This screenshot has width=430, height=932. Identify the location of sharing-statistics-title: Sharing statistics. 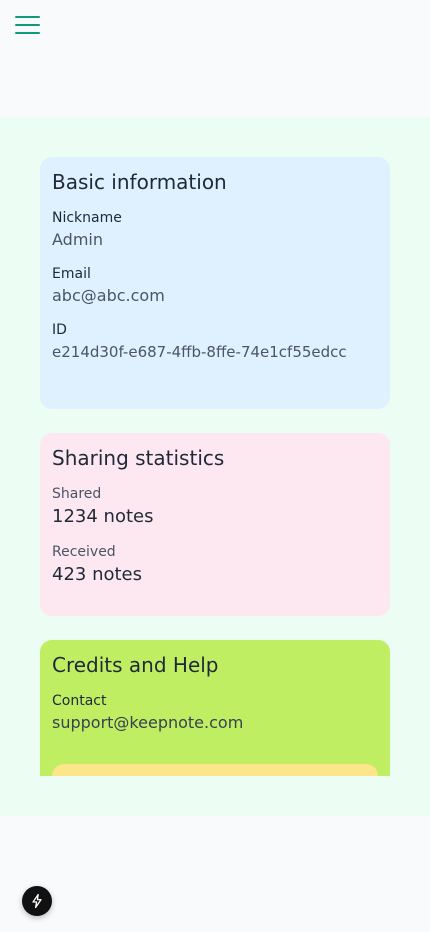
(138, 458).